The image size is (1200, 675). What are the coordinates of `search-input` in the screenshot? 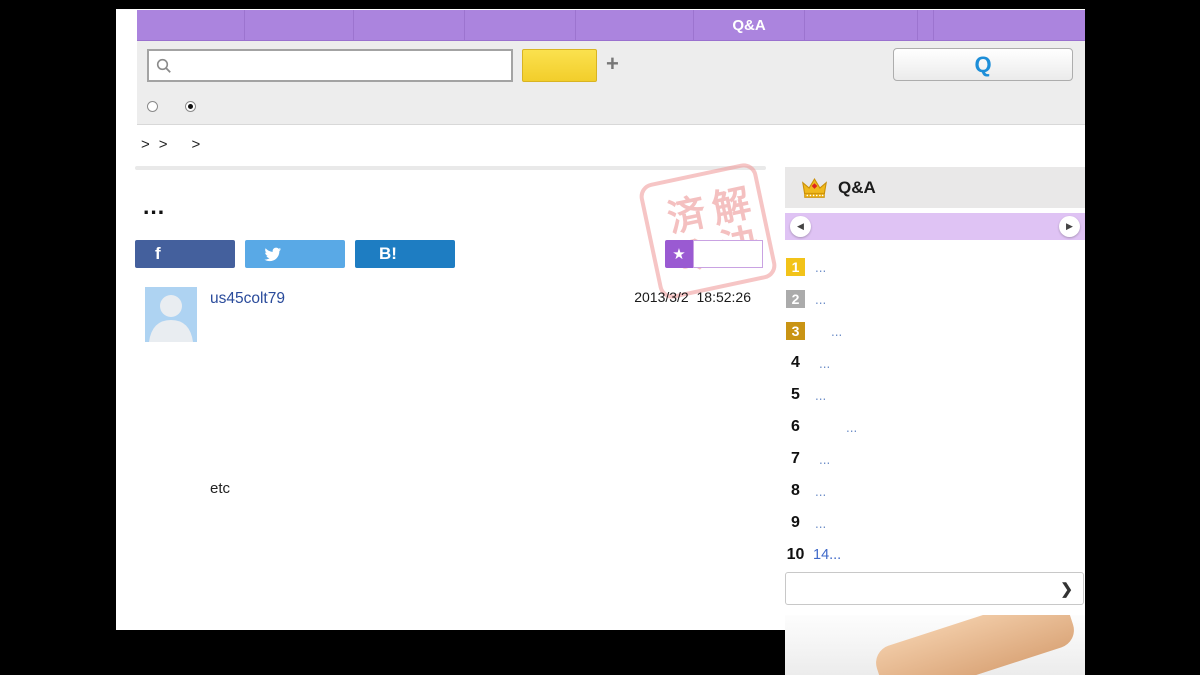 It's located at (341, 65).